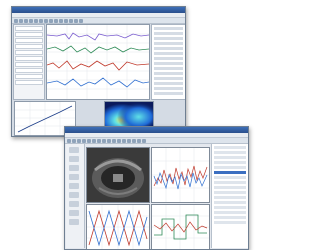 The image size is (320, 250). What do you see at coordinates (180, 180) in the screenshot?
I see `noise-trace-blue` at bounding box center [180, 180].